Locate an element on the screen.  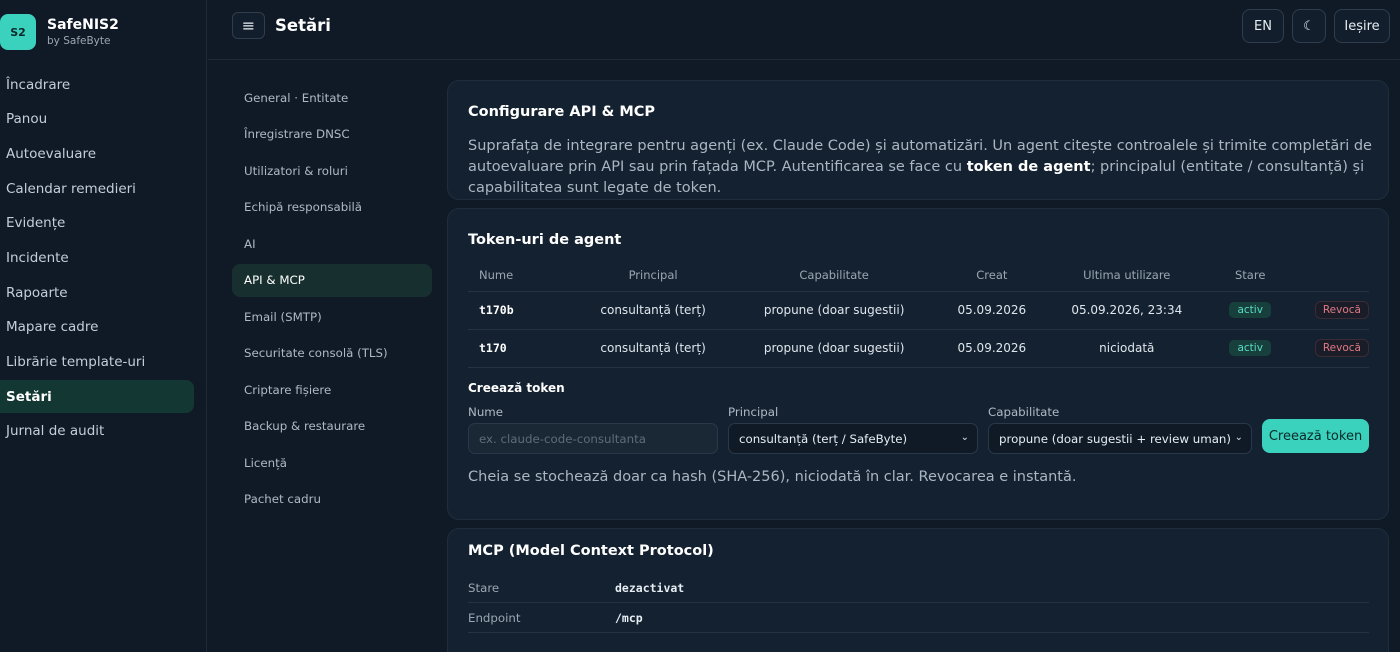
capability-label: Capabilitate is located at coordinates (1024, 412).